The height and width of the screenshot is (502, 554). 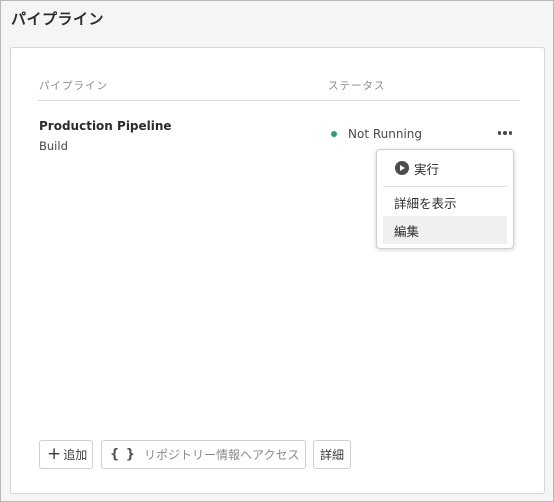 I want to click on details-button: 詳細, so click(x=332, y=454).